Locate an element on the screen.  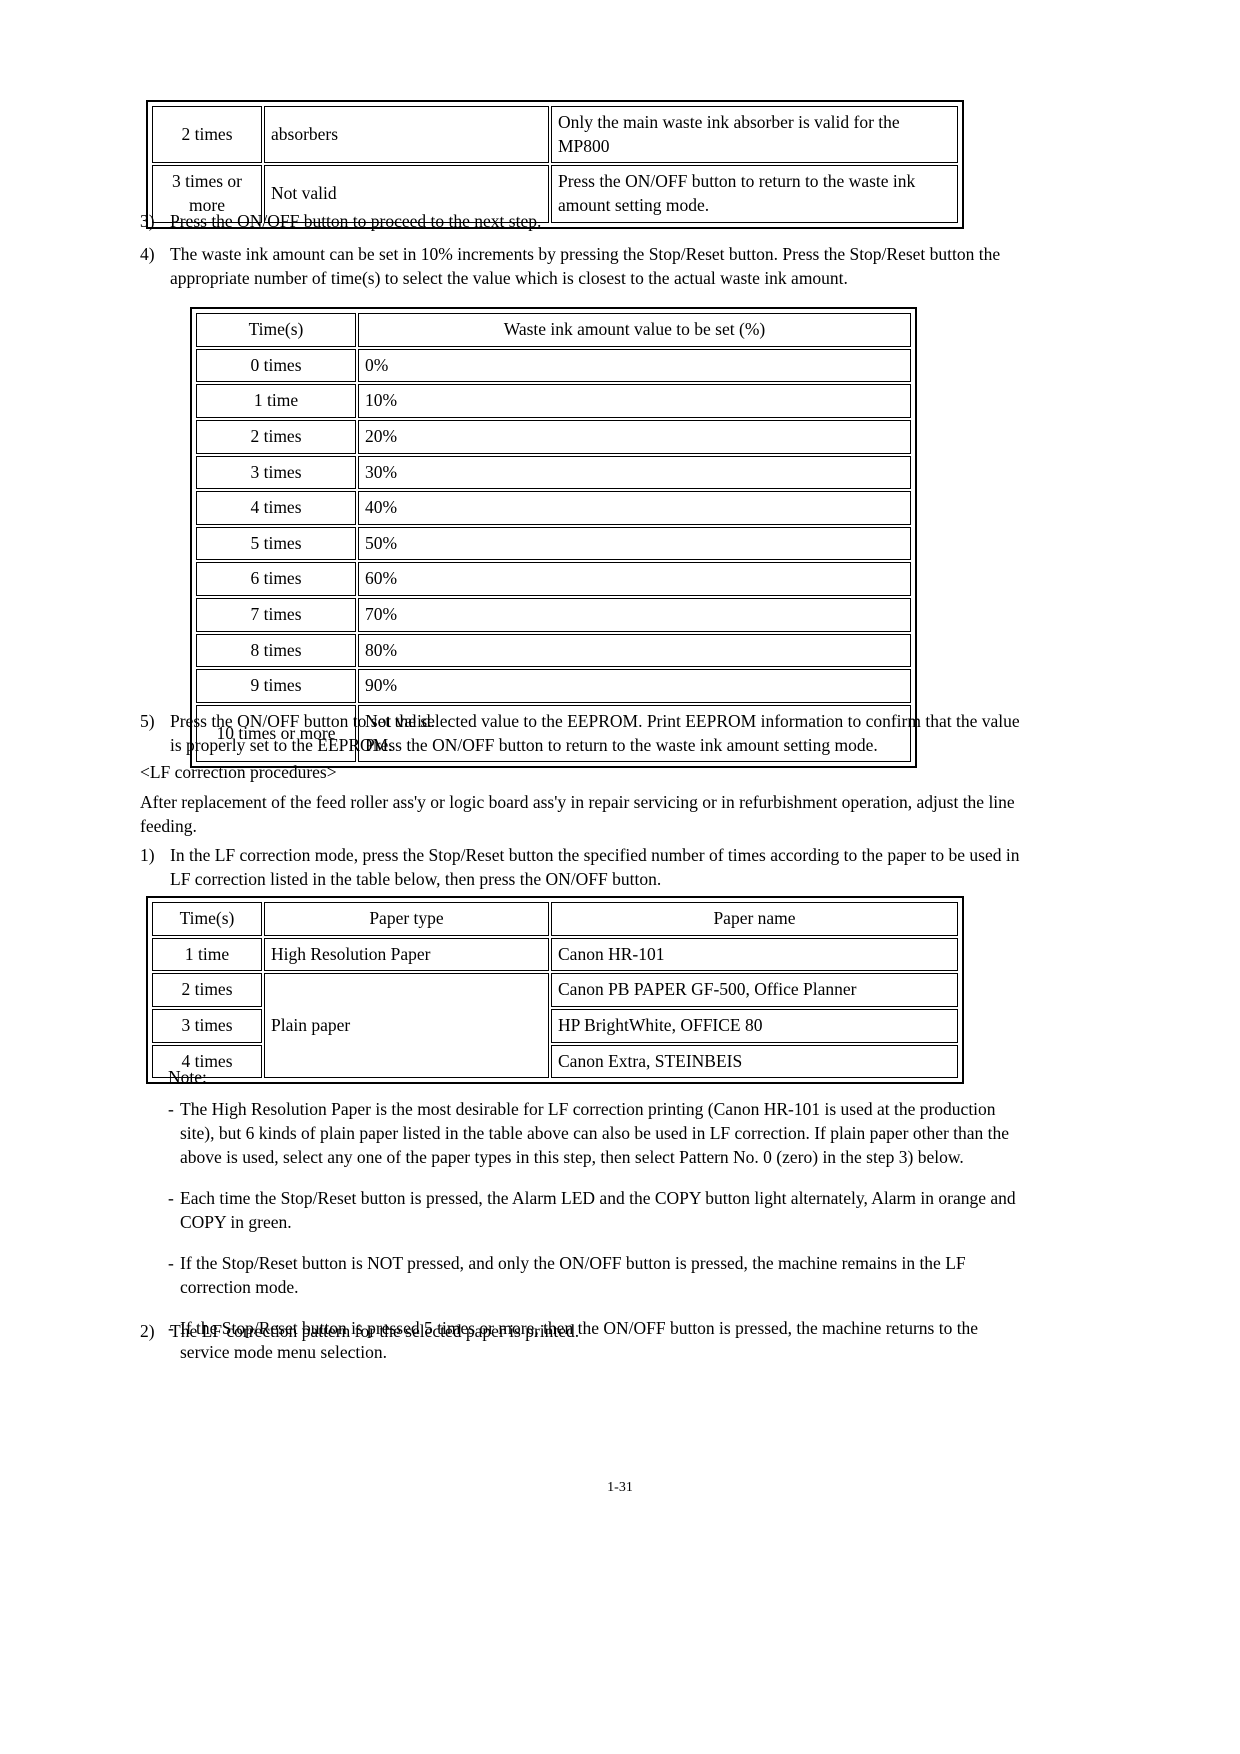
cell-value: 40% is located at coordinates (634, 508).